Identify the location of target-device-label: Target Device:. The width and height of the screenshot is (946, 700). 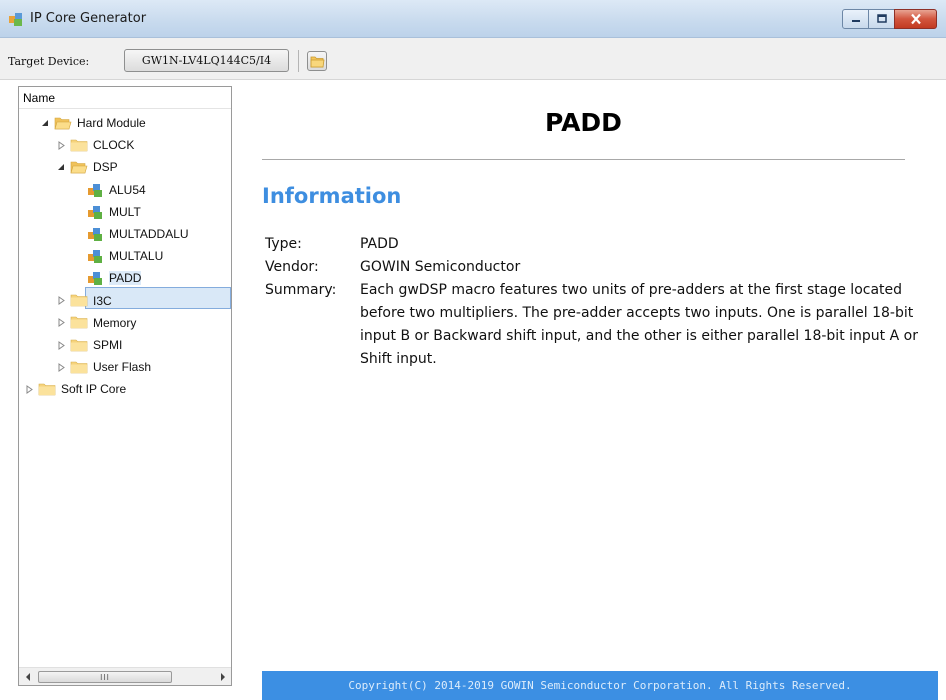
(49, 61).